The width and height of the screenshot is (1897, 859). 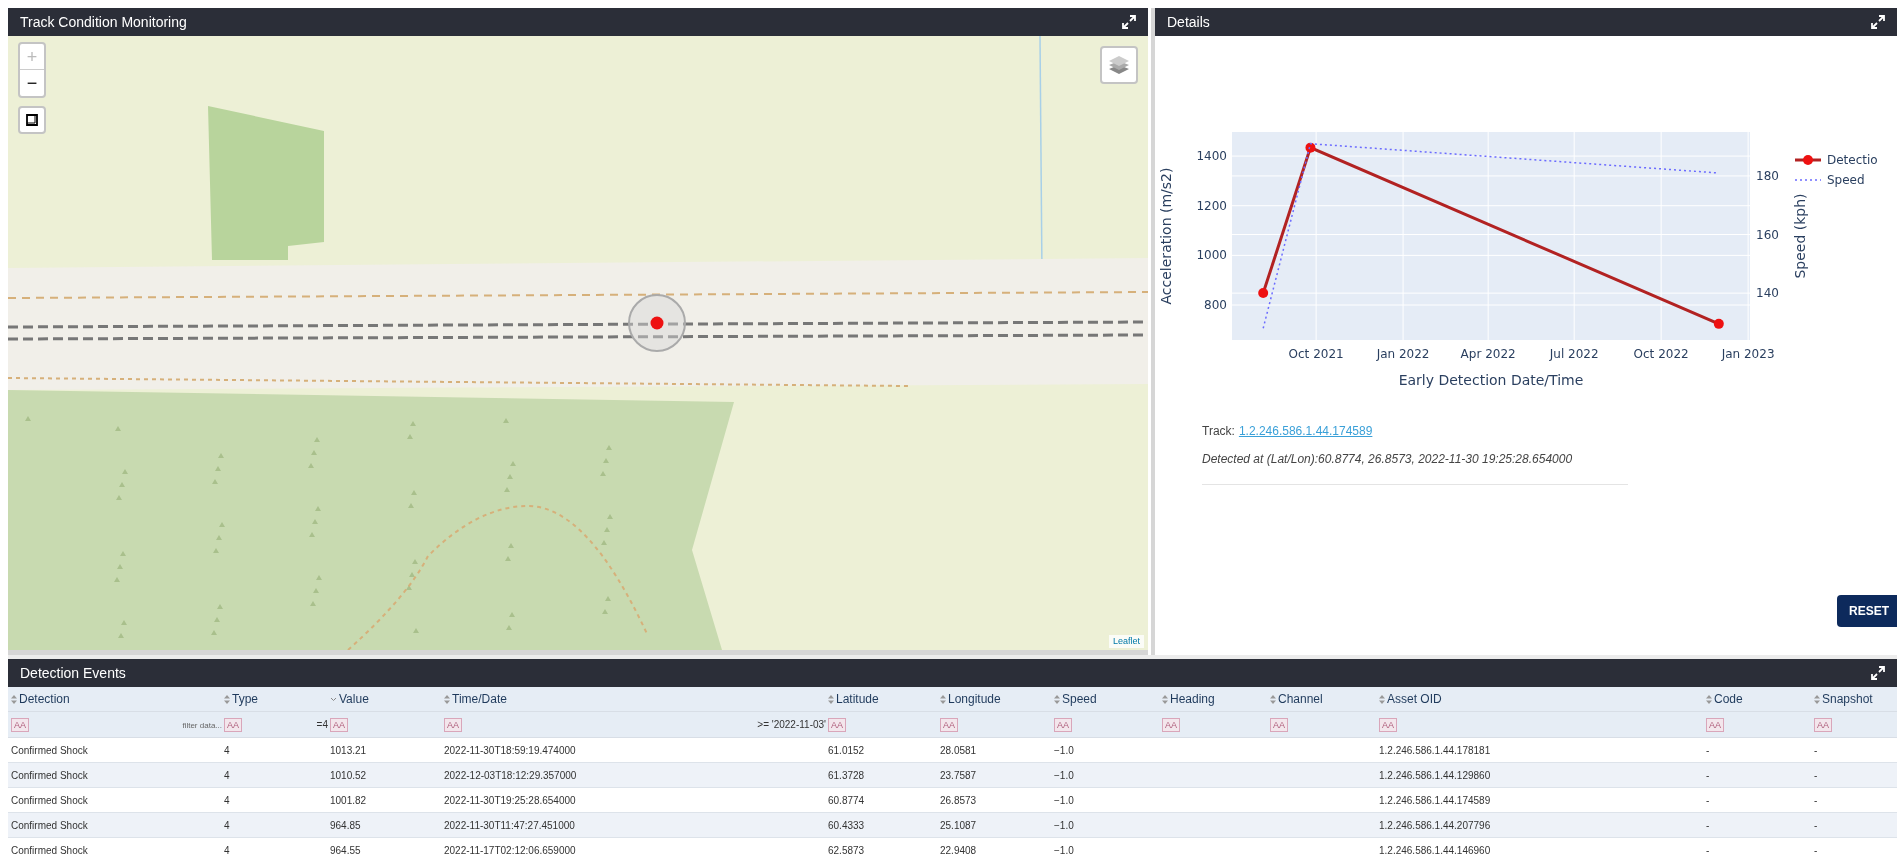 What do you see at coordinates (1855, 699) in the screenshot?
I see `column-header: Snapshot` at bounding box center [1855, 699].